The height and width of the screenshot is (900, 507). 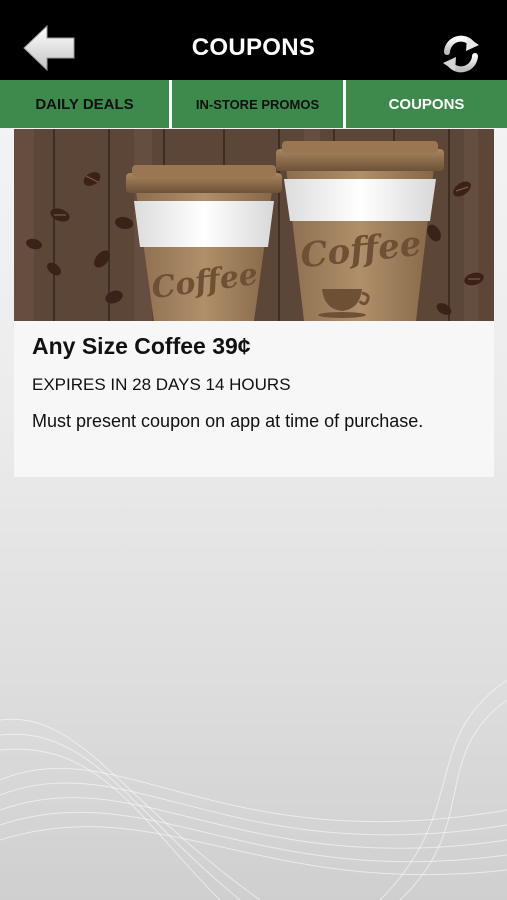 I want to click on tab-daily-deals: DAILY DEALS, so click(x=84, y=104).